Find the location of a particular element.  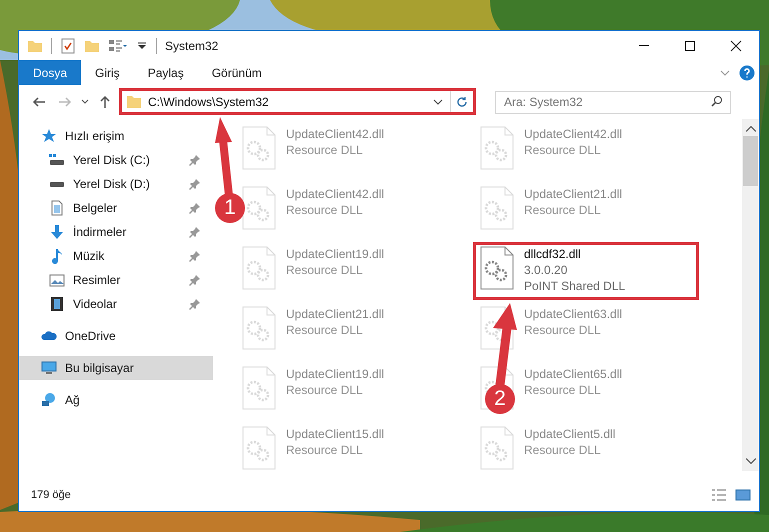

document-icon is located at coordinates (57, 208).